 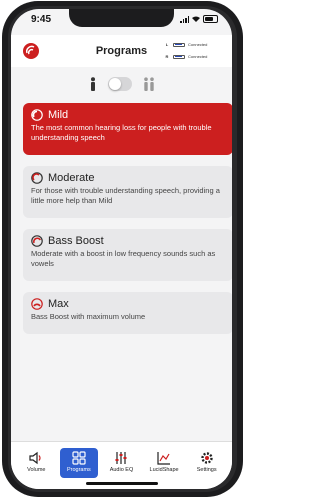 What do you see at coordinates (114, 84) in the screenshot?
I see `toggle-knob` at bounding box center [114, 84].